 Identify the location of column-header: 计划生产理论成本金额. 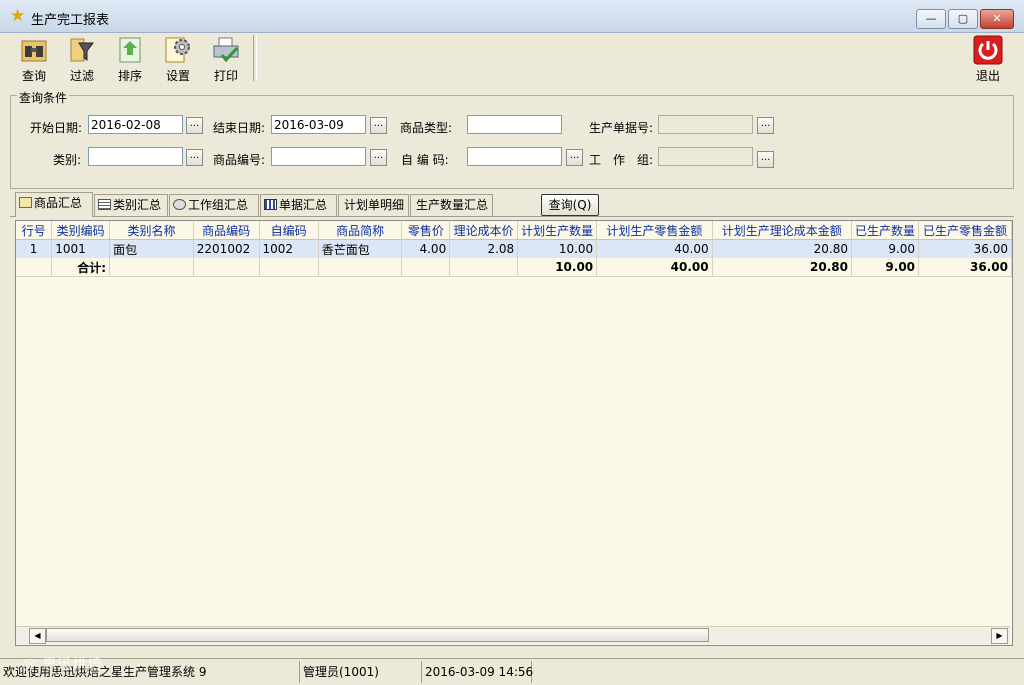
(782, 230).